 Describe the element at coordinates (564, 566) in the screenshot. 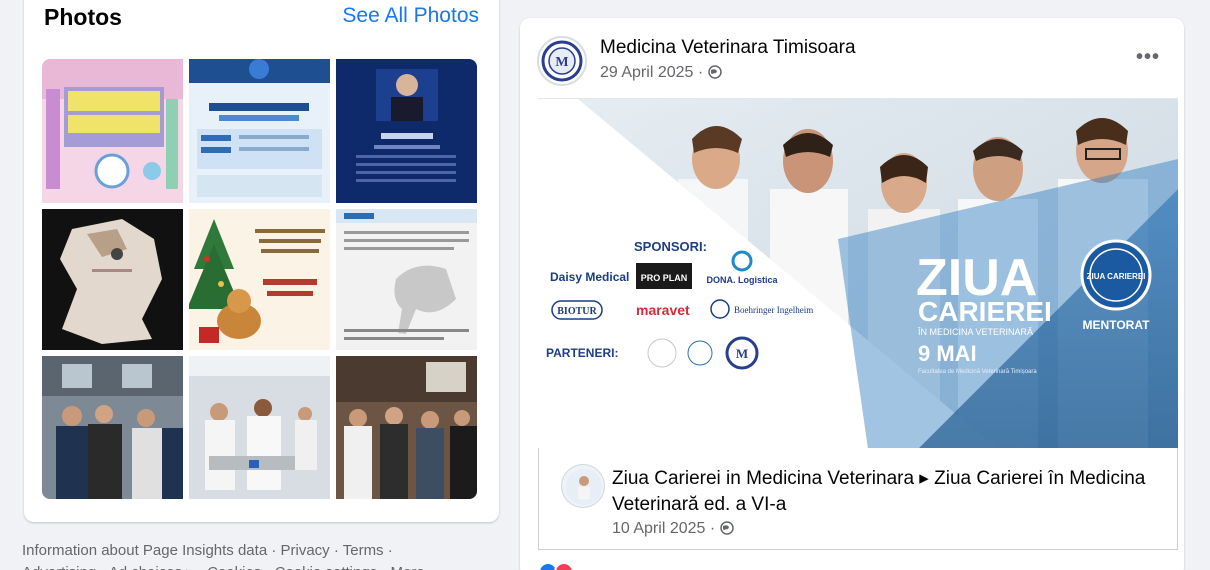

I see `love-reaction-icon` at that location.